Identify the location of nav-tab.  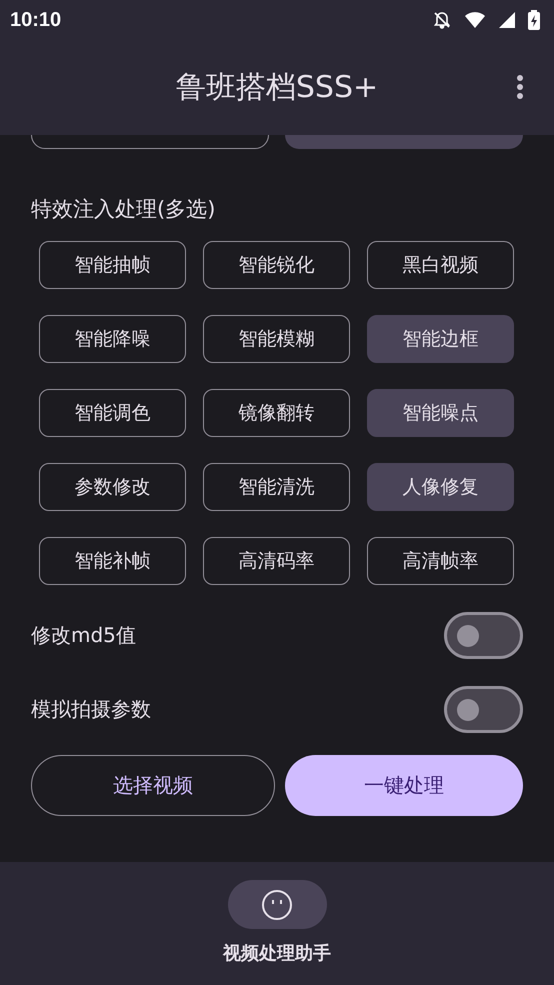
(277, 904).